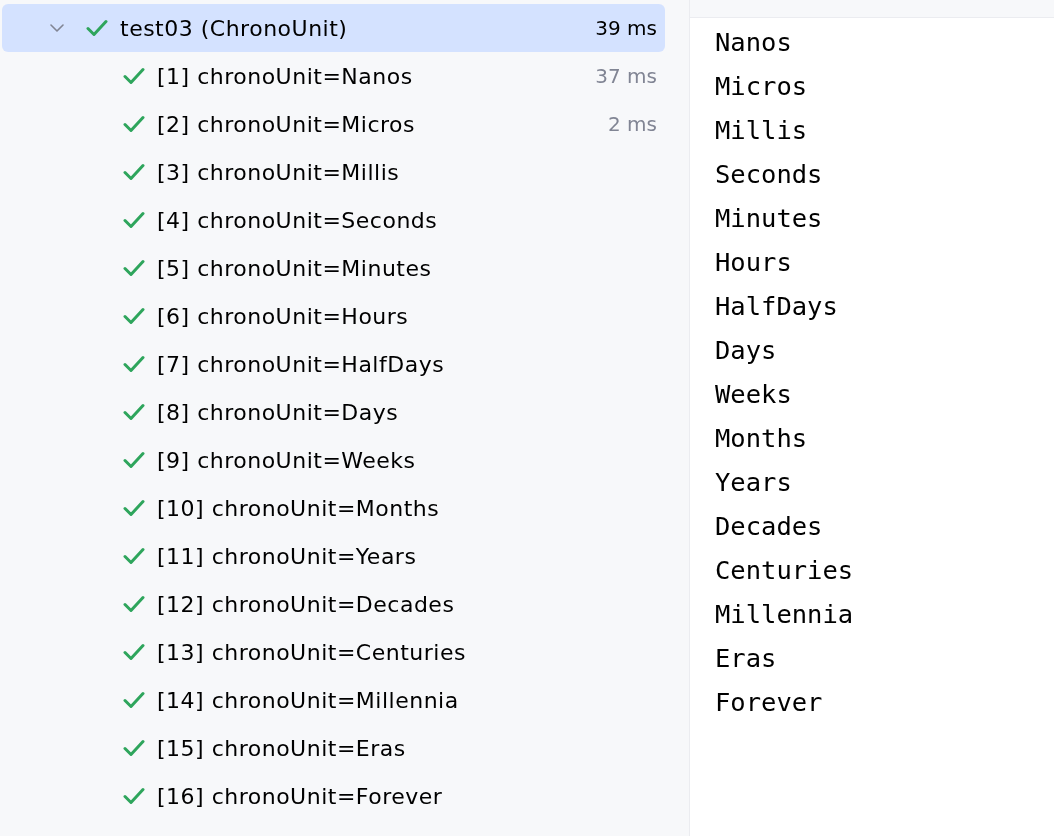 Image resolution: width=1054 pixels, height=836 pixels. What do you see at coordinates (286, 124) in the screenshot?
I see `test-name: [2] chronoUnit=Micros` at bounding box center [286, 124].